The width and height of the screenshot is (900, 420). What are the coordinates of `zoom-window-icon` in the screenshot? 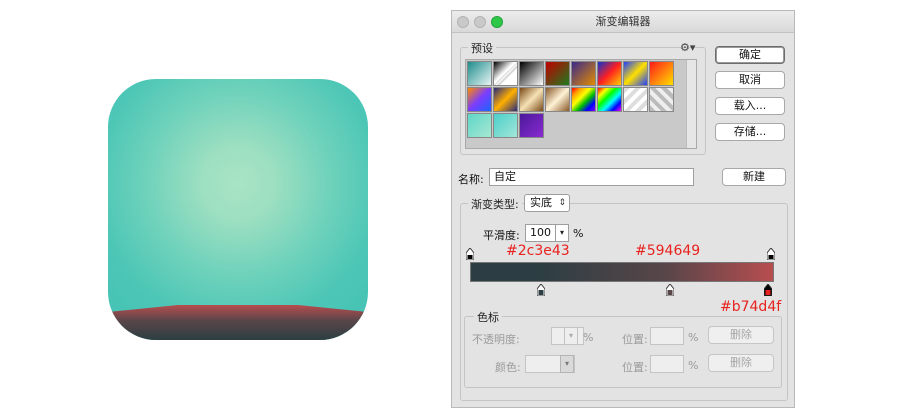 It's located at (497, 22).